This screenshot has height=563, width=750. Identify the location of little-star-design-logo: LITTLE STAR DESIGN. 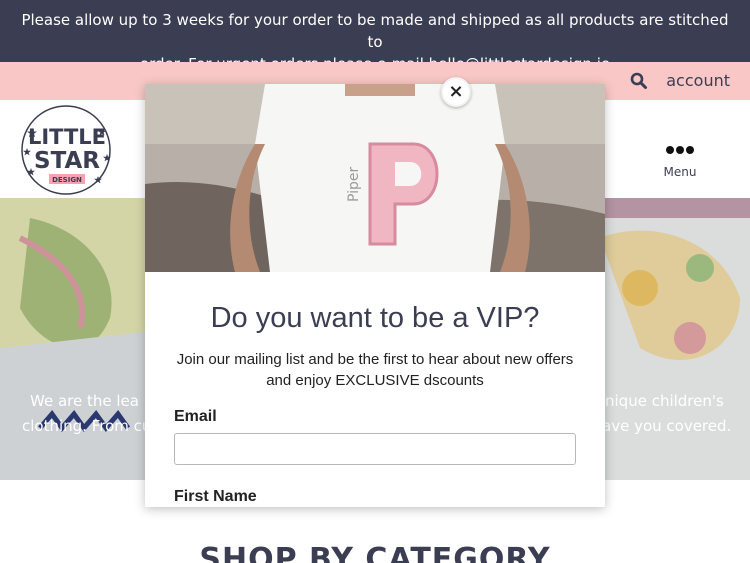
(66, 150).